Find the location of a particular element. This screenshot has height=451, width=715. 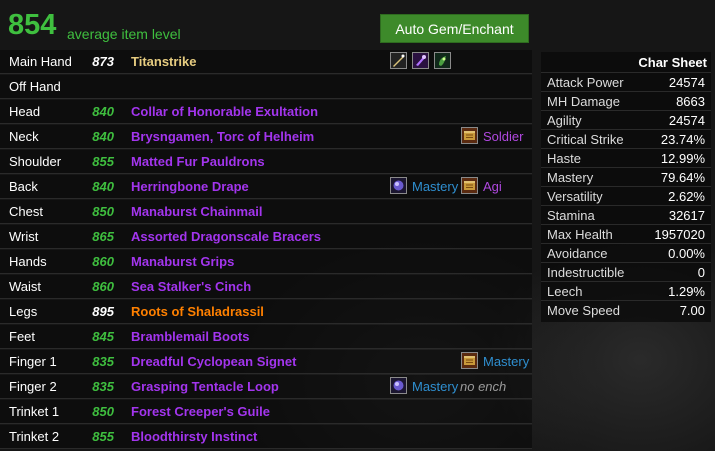

item-name: Manaburst Chainmail is located at coordinates (196, 212).